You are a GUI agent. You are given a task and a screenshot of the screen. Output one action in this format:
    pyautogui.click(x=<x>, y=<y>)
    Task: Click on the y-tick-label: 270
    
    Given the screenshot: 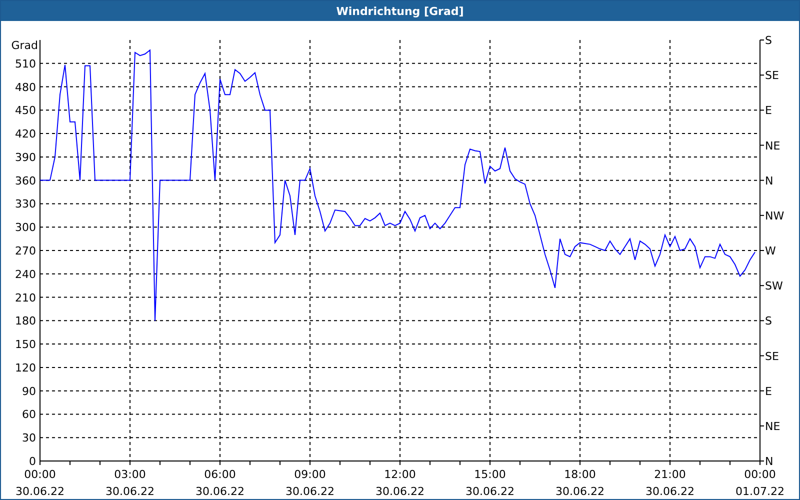 What is the action you would take?
    pyautogui.click(x=25, y=251)
    